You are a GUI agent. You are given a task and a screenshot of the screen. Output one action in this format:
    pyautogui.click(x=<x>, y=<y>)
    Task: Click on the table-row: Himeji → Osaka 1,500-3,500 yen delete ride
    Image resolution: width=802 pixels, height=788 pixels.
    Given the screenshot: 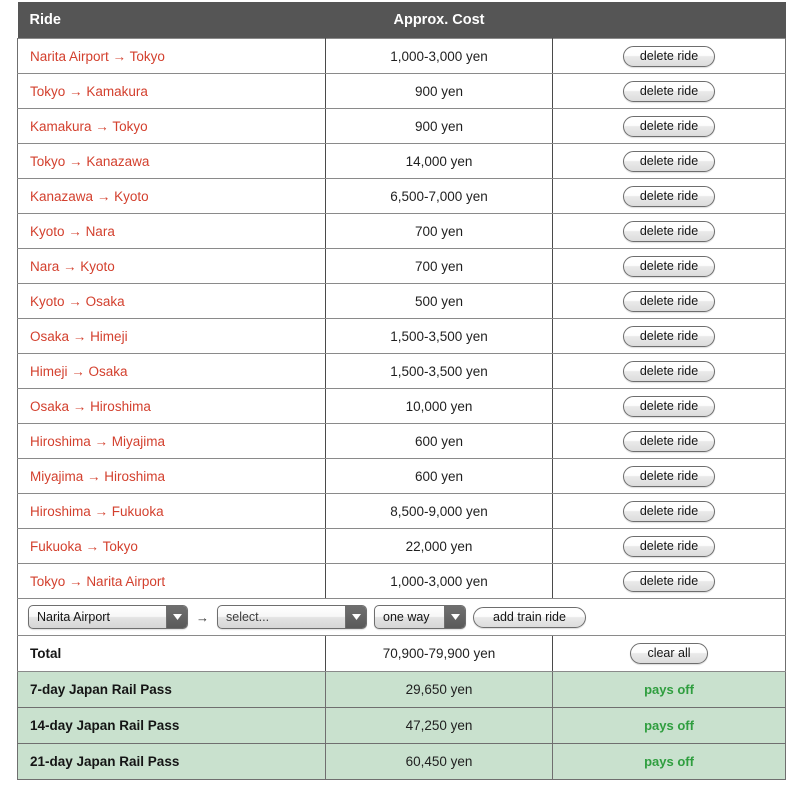 What is the action you would take?
    pyautogui.click(x=401, y=371)
    